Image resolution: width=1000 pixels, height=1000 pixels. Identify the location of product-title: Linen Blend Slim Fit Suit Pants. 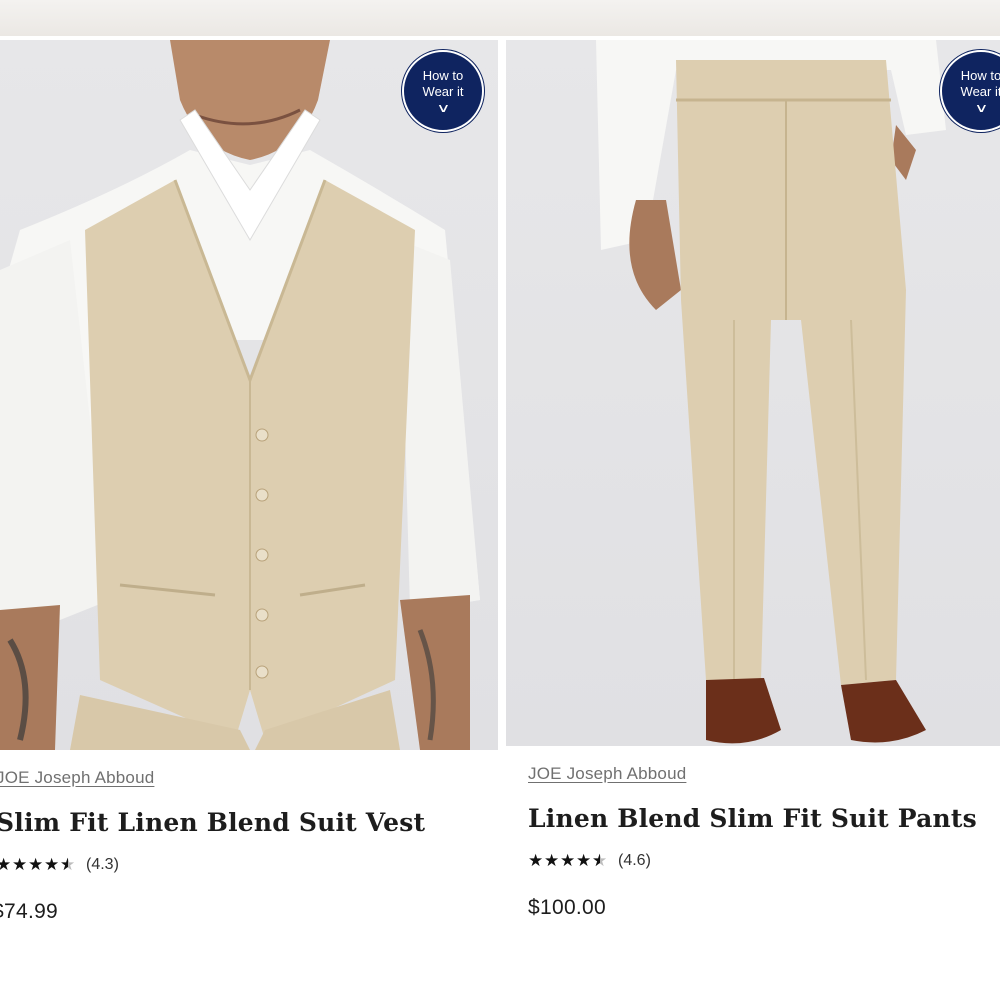
(752, 818).